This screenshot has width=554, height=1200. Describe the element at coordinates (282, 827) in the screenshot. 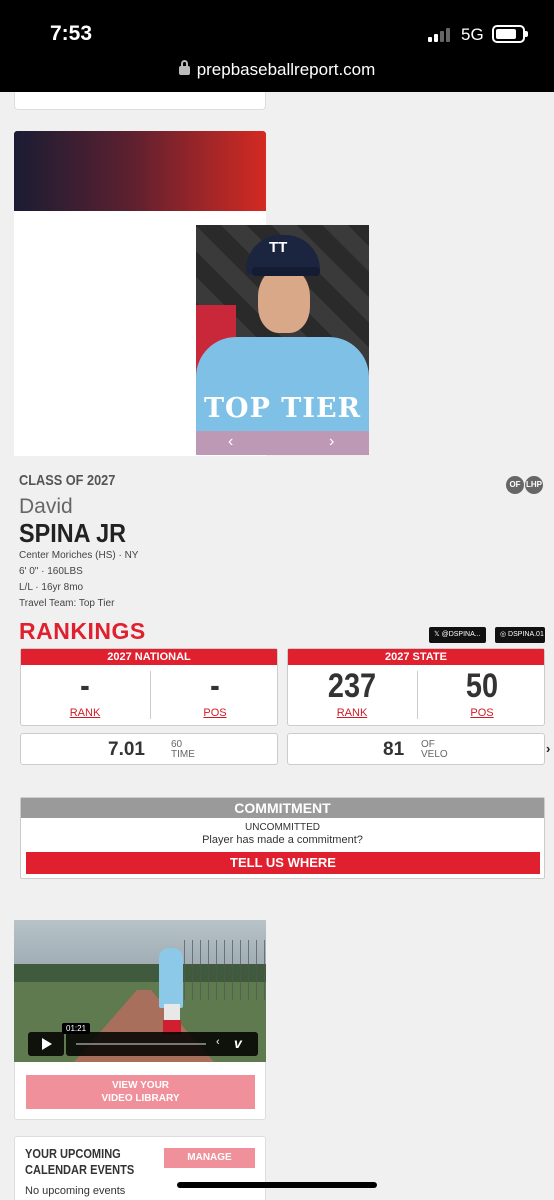

I see `commitment-status: UNCOMMITTED` at that location.